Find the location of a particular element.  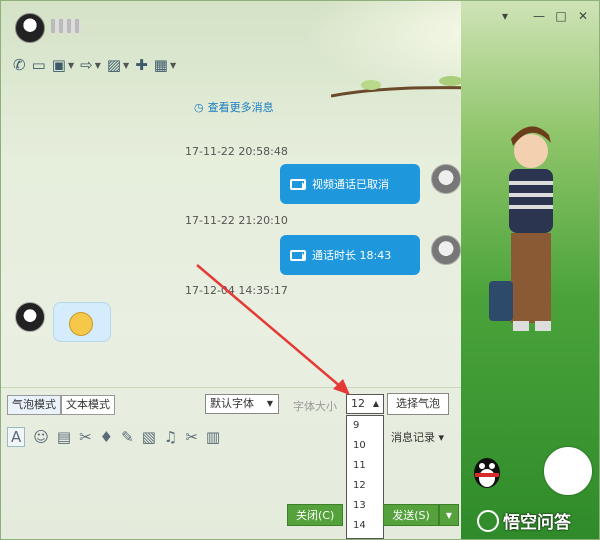

message-mode-tabs: 气泡模式 文本模式 is located at coordinates (61, 405).